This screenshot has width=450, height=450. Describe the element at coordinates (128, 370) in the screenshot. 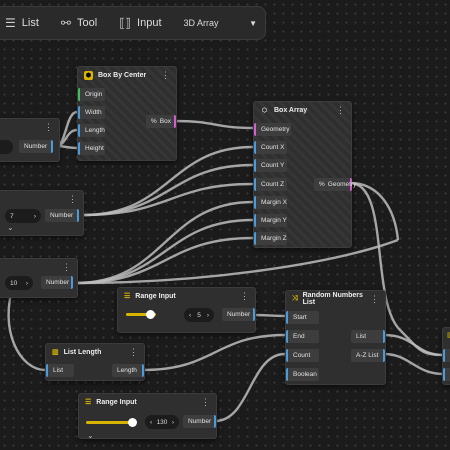

I see `output-port-length: Length` at that location.